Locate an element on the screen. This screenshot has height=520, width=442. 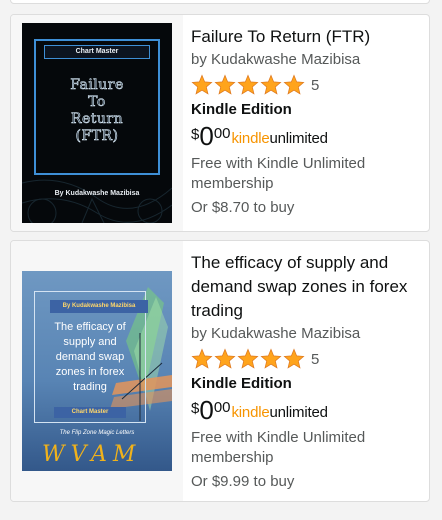
cover-author: By Kudakwashe Mazibisa is located at coordinates (97, 193).